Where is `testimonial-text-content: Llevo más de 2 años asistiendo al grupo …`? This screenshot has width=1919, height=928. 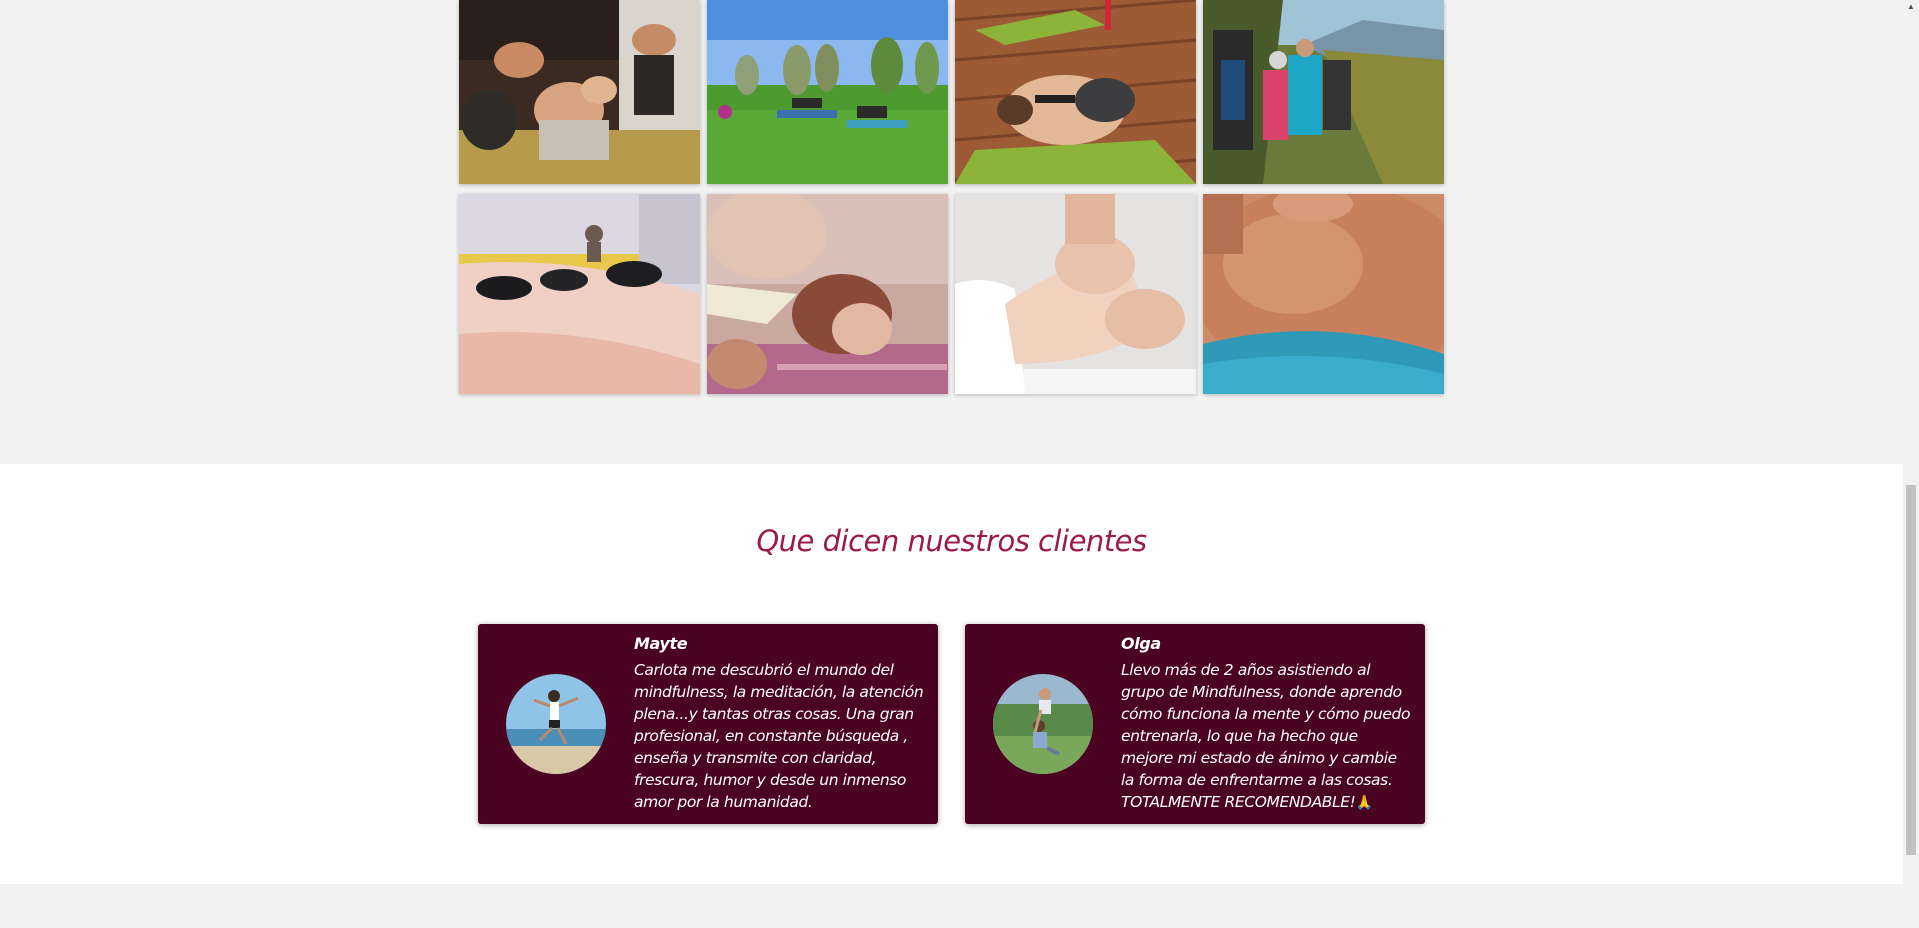 testimonial-text-content: Llevo más de 2 años asistiendo al grupo … is located at coordinates (1266, 736).